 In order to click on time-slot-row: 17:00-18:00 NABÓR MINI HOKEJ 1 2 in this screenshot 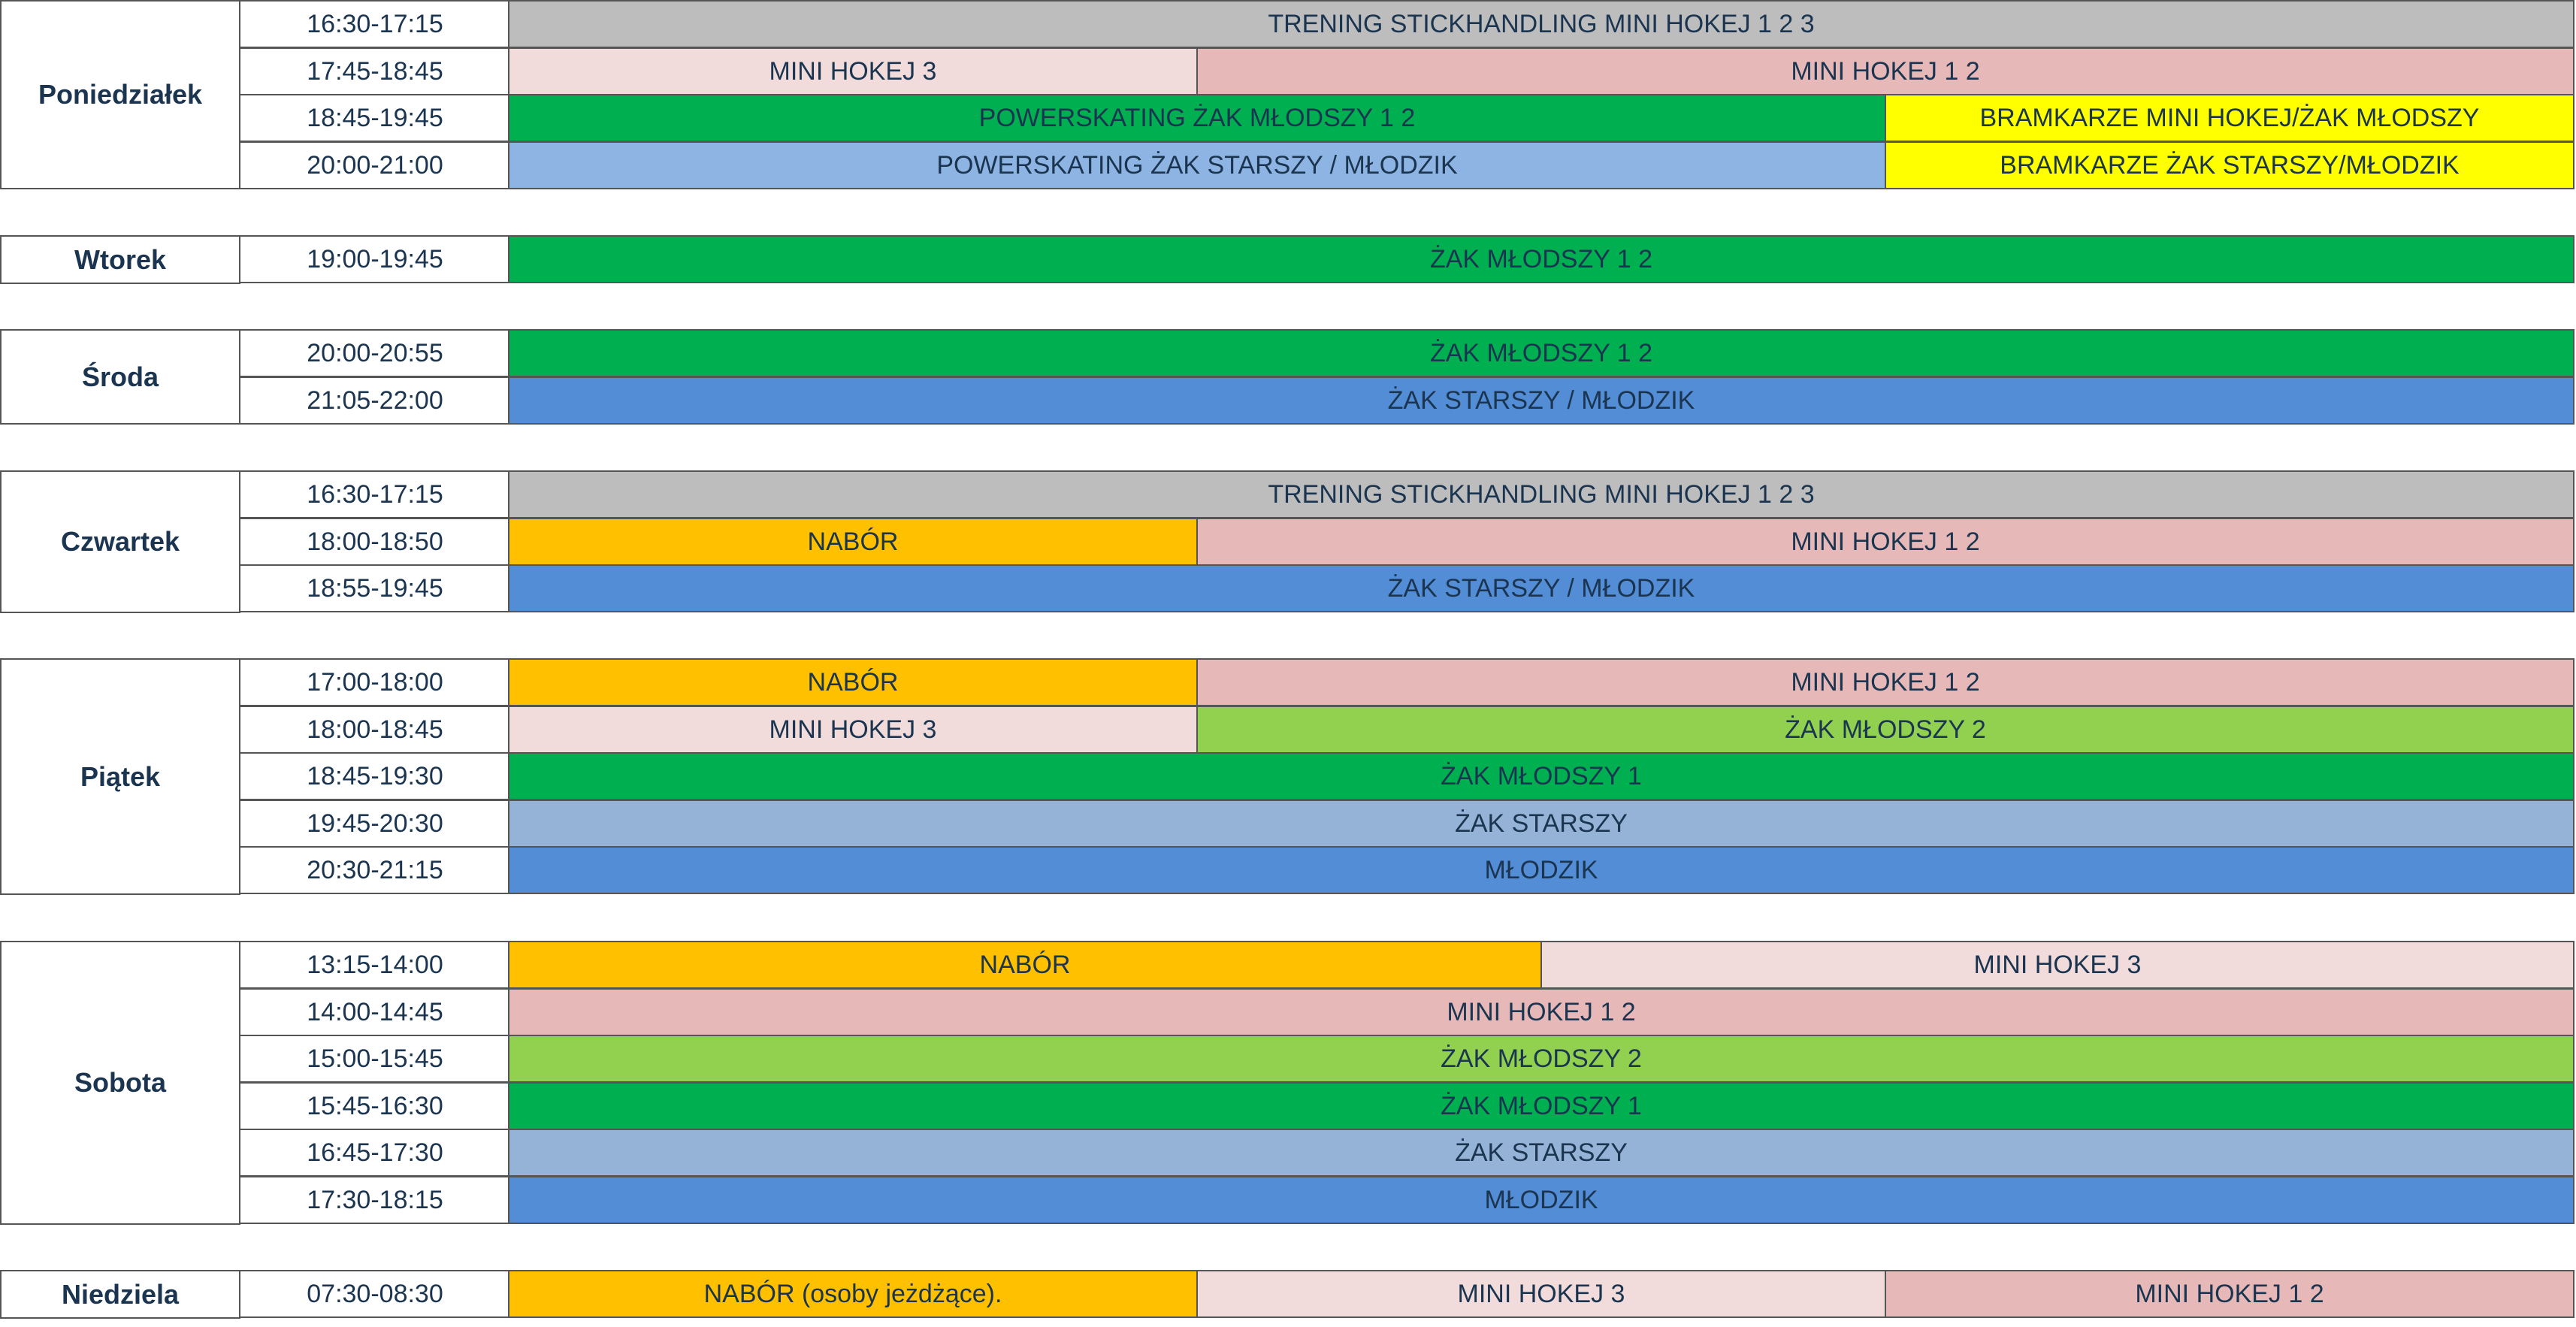, I will do `click(1288, 682)`.